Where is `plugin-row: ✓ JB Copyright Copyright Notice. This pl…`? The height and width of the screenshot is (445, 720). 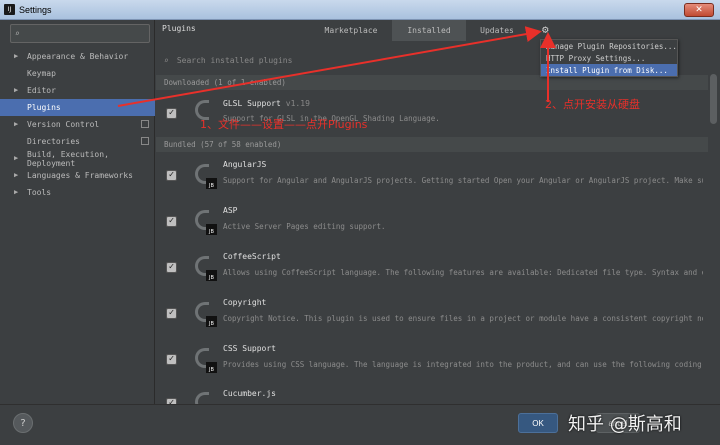
plugin-row: ✓ JB Copyright Copyright Notice. This pl… is located at coordinates (432, 315).